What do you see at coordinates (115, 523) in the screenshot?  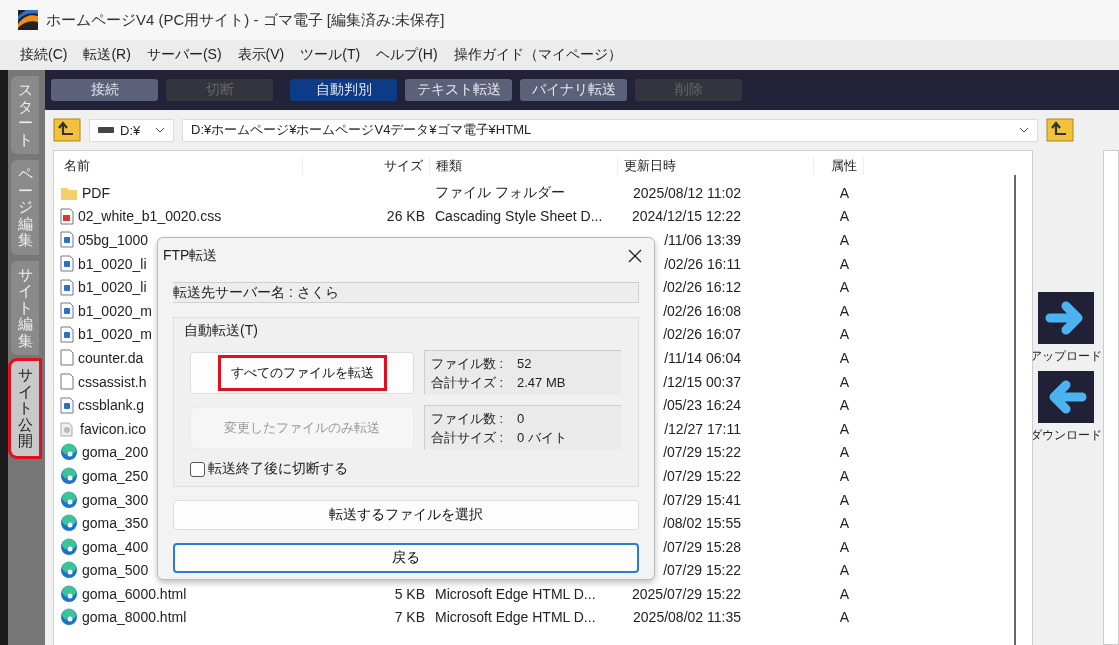 I see `file-name: goma_350` at bounding box center [115, 523].